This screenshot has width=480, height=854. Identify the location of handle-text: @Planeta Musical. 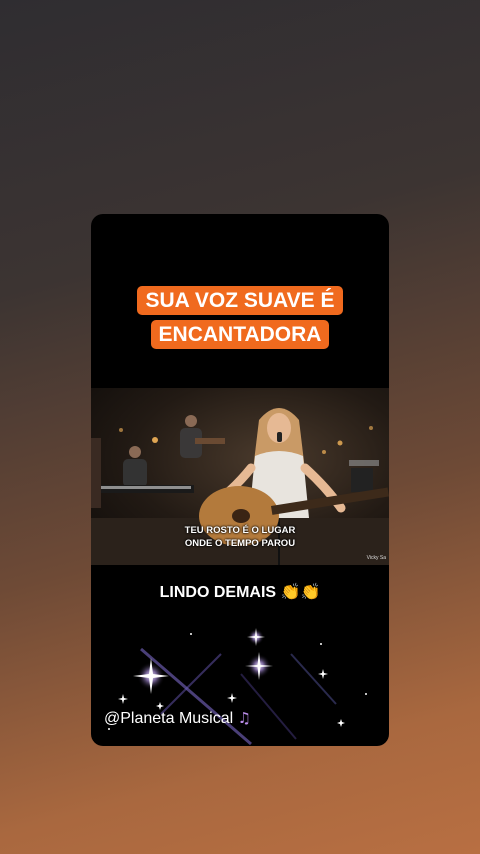
(169, 718).